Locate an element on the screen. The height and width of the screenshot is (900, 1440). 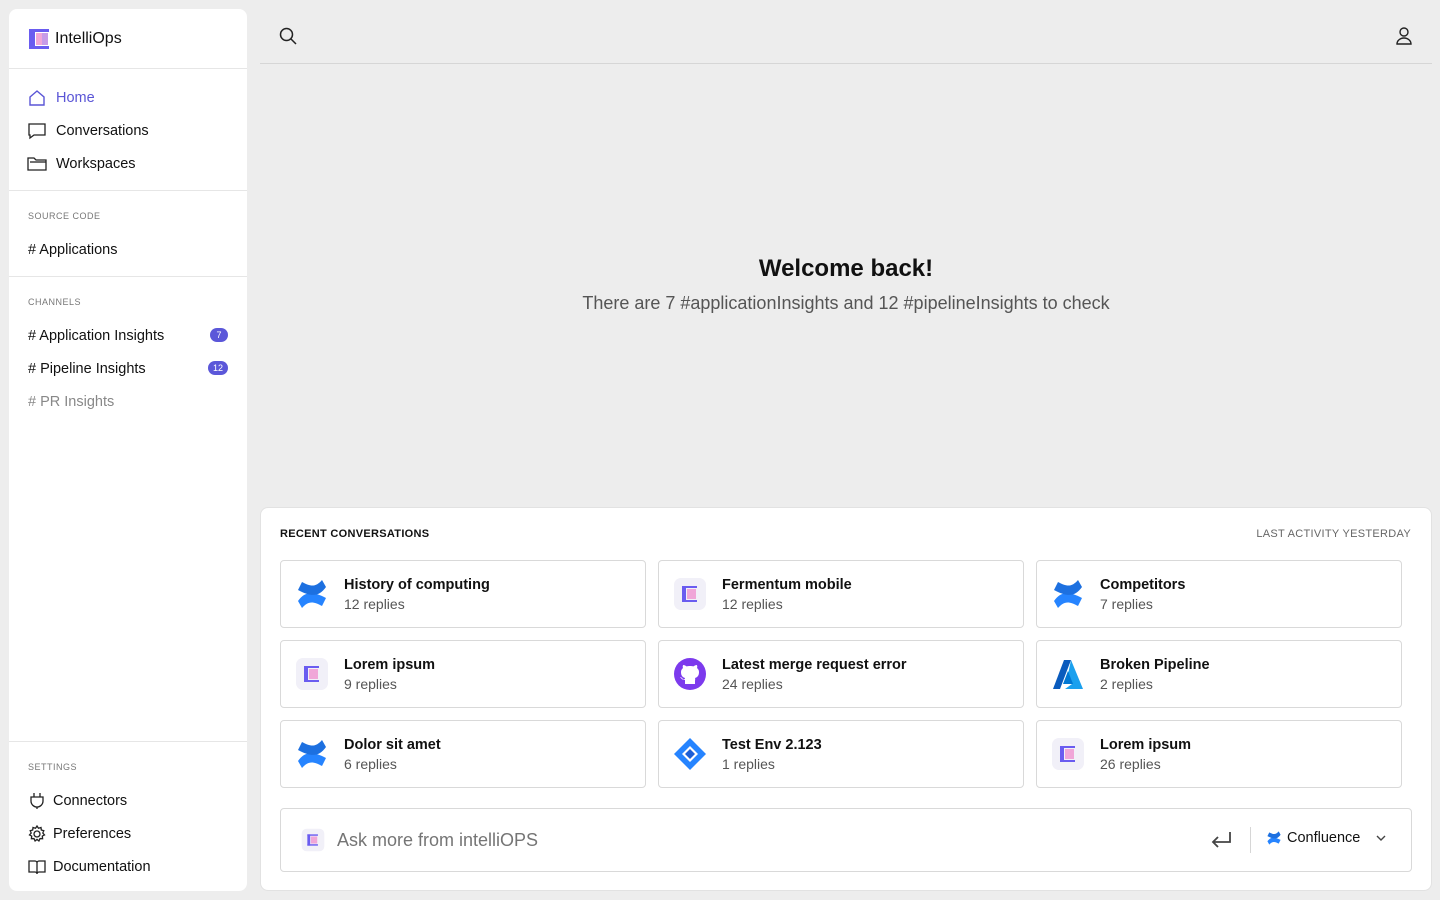
nav-item-conversations: Conversations is located at coordinates (128, 130).